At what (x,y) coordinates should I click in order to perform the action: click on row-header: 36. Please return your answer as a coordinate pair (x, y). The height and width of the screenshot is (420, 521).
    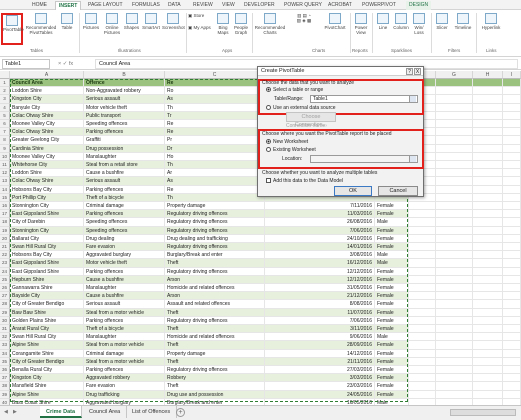
    Looking at the image, I should click on (5, 370).